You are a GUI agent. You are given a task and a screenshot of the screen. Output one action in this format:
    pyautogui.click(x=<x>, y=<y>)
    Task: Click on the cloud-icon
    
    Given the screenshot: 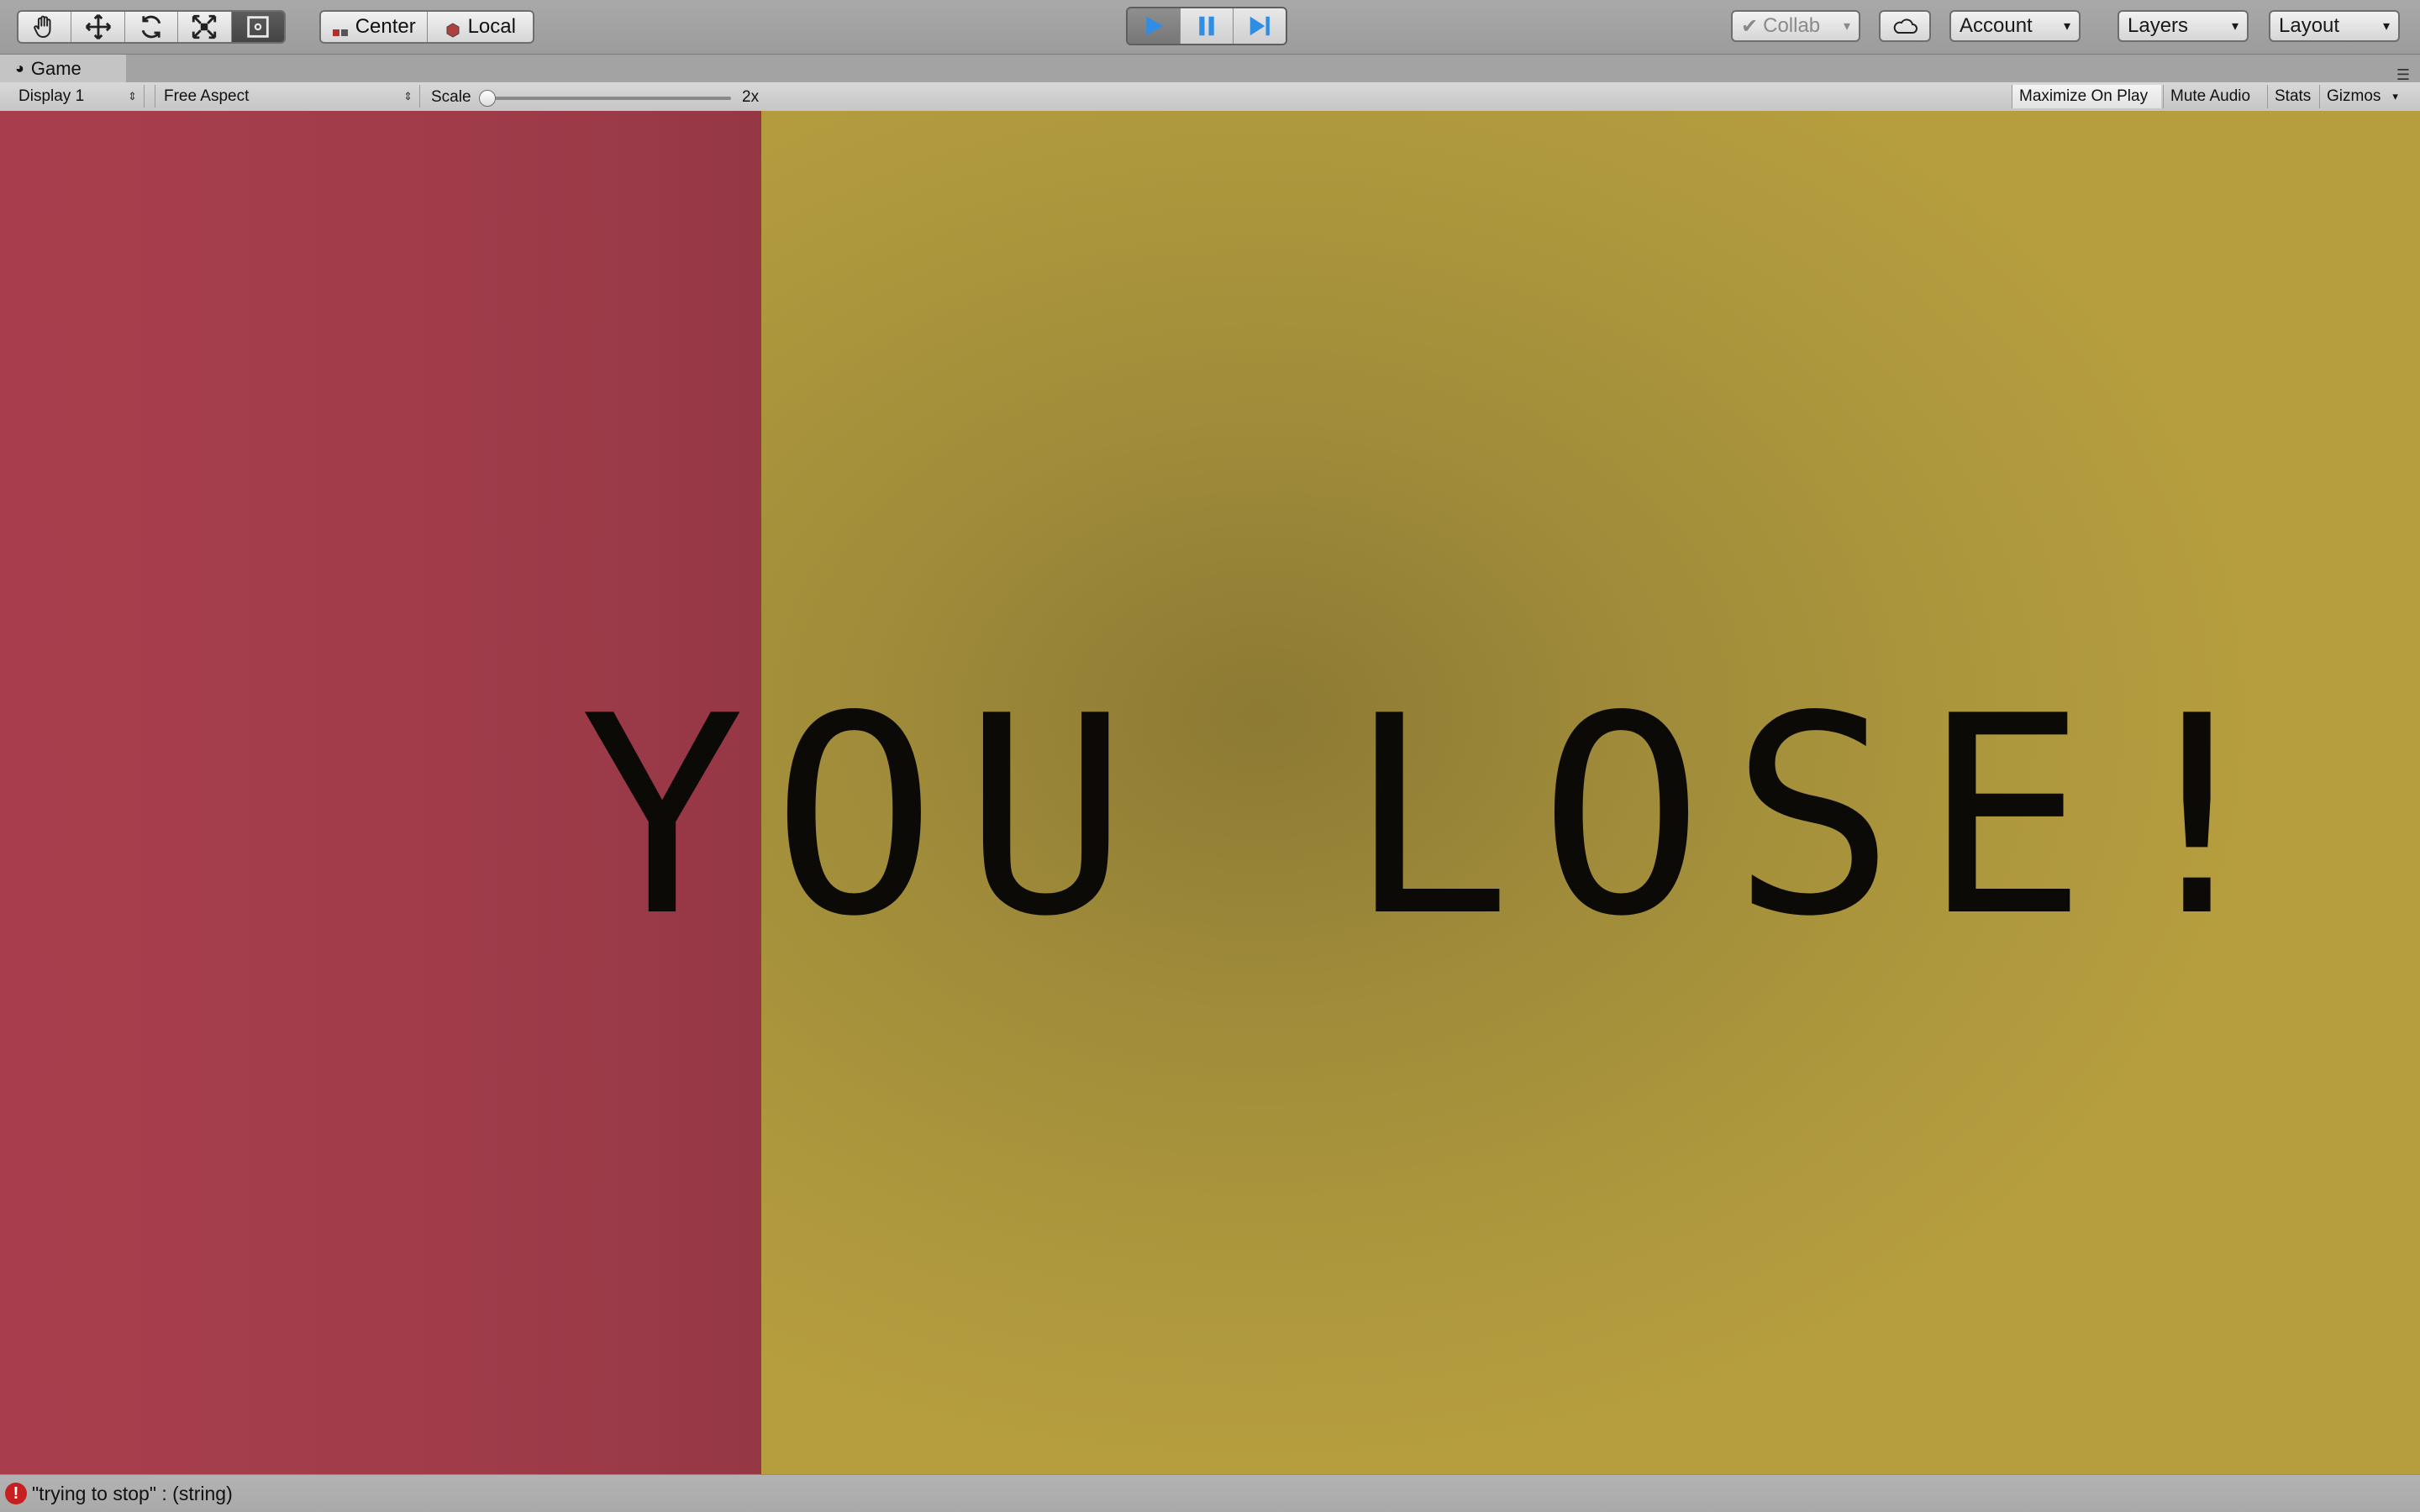 What is the action you would take?
    pyautogui.click(x=1906, y=26)
    